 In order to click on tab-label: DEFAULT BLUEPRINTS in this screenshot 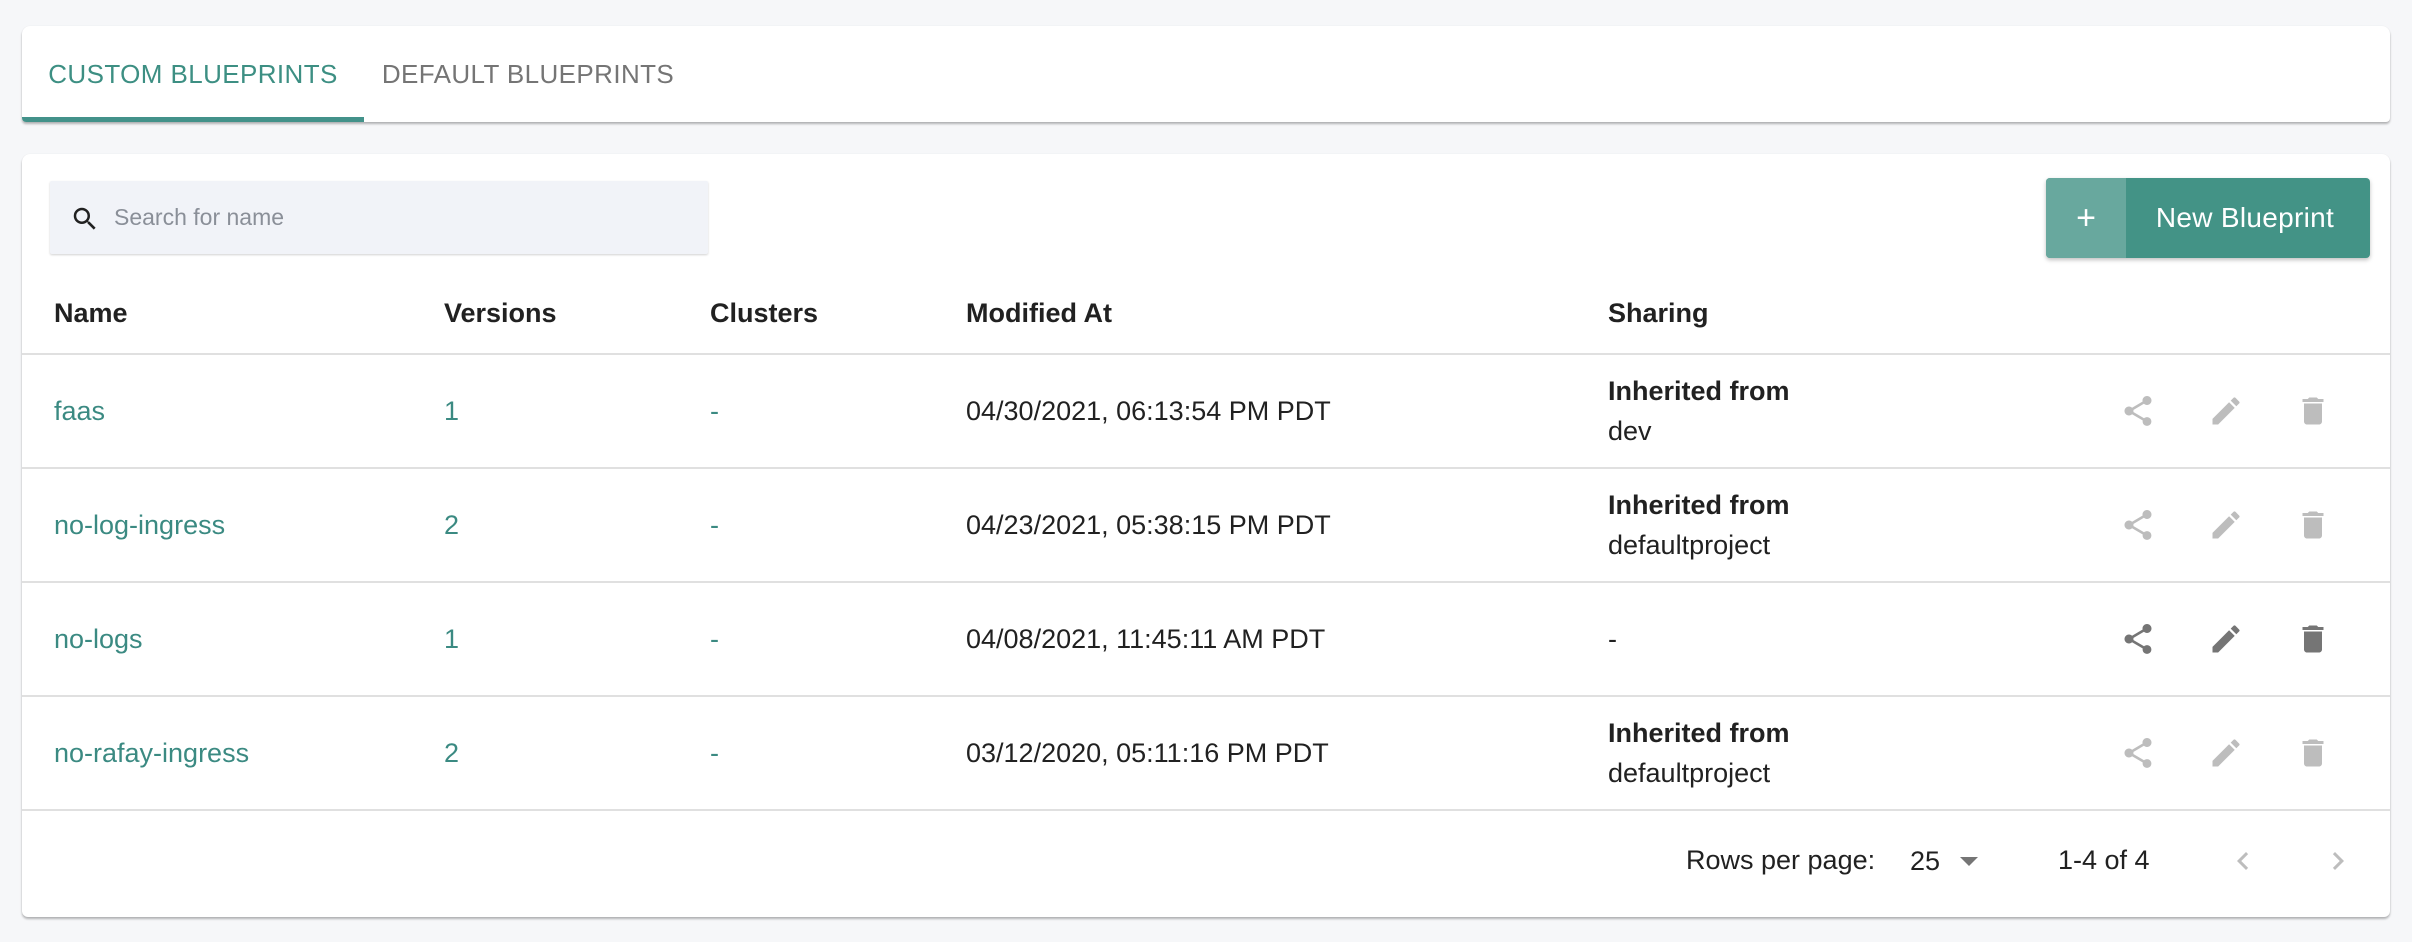, I will do `click(528, 73)`.